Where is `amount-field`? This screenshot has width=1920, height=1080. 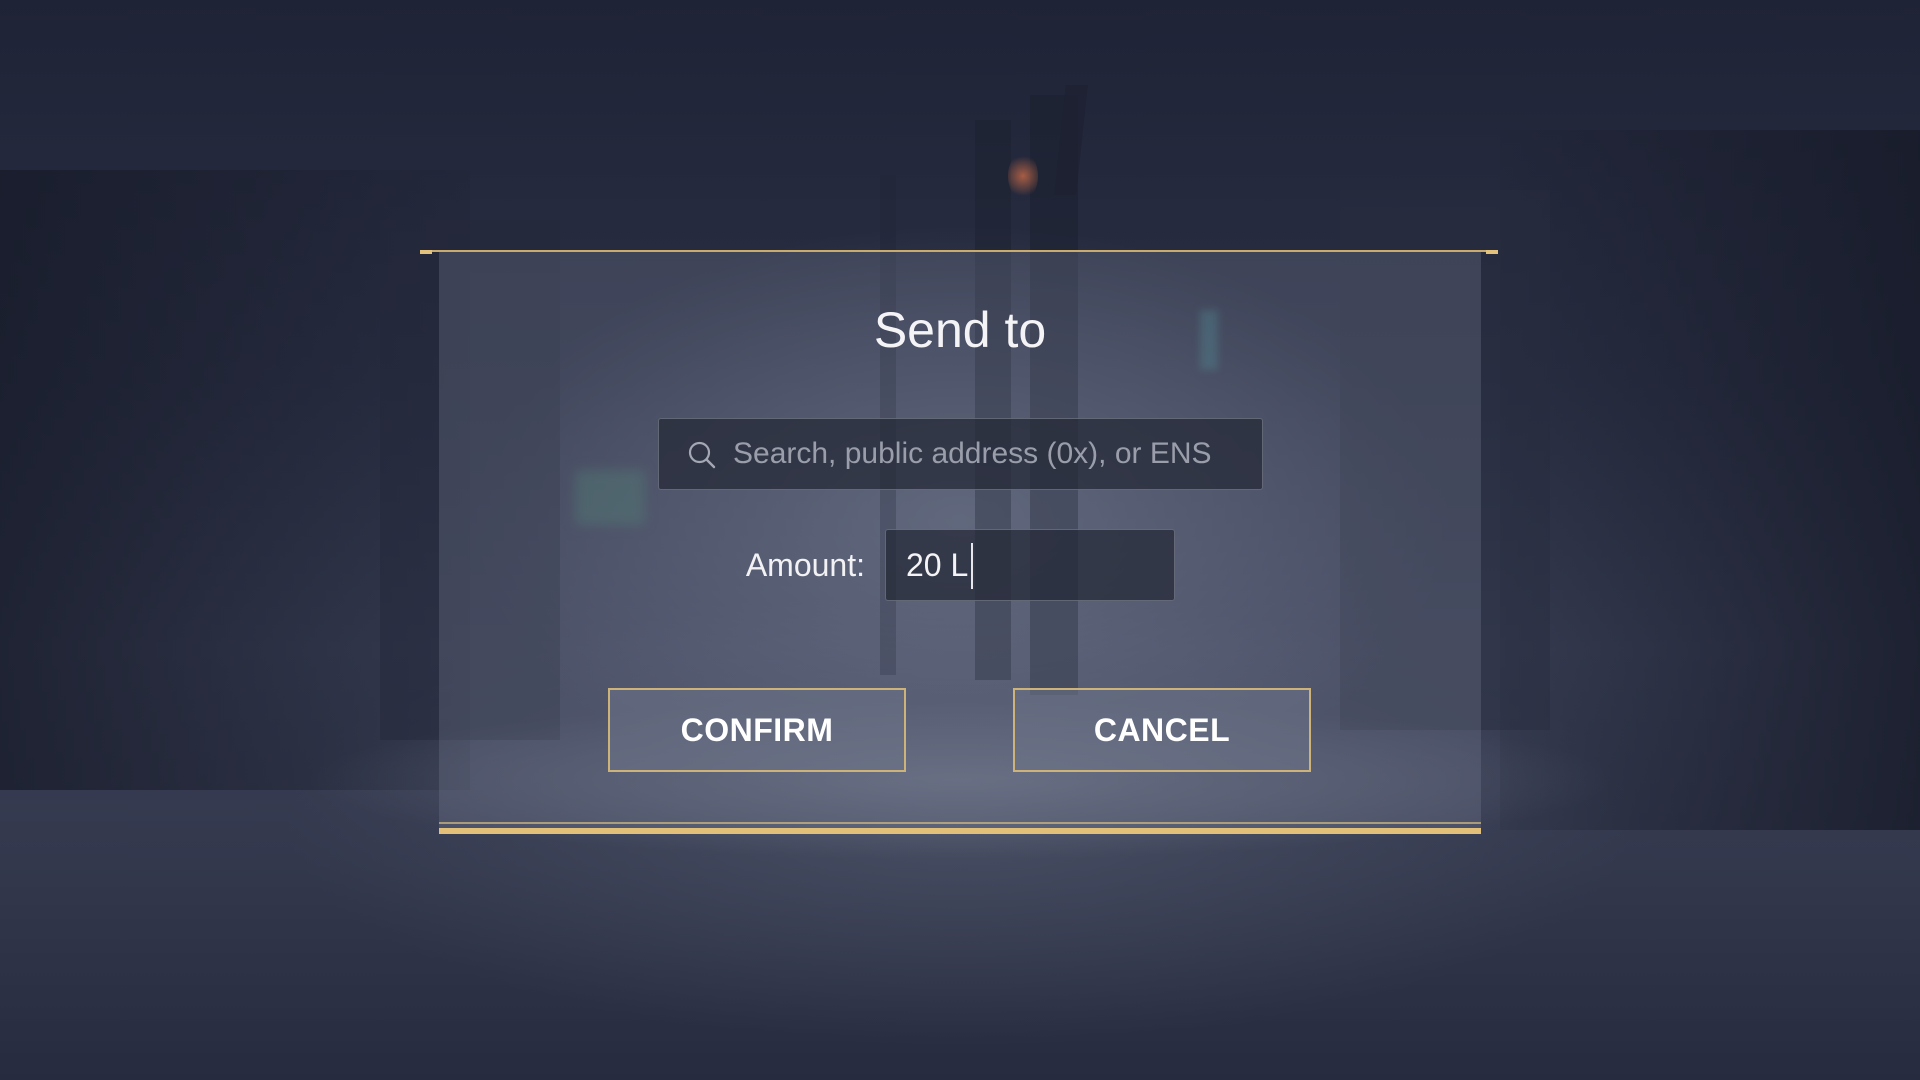 amount-field is located at coordinates (1030, 565).